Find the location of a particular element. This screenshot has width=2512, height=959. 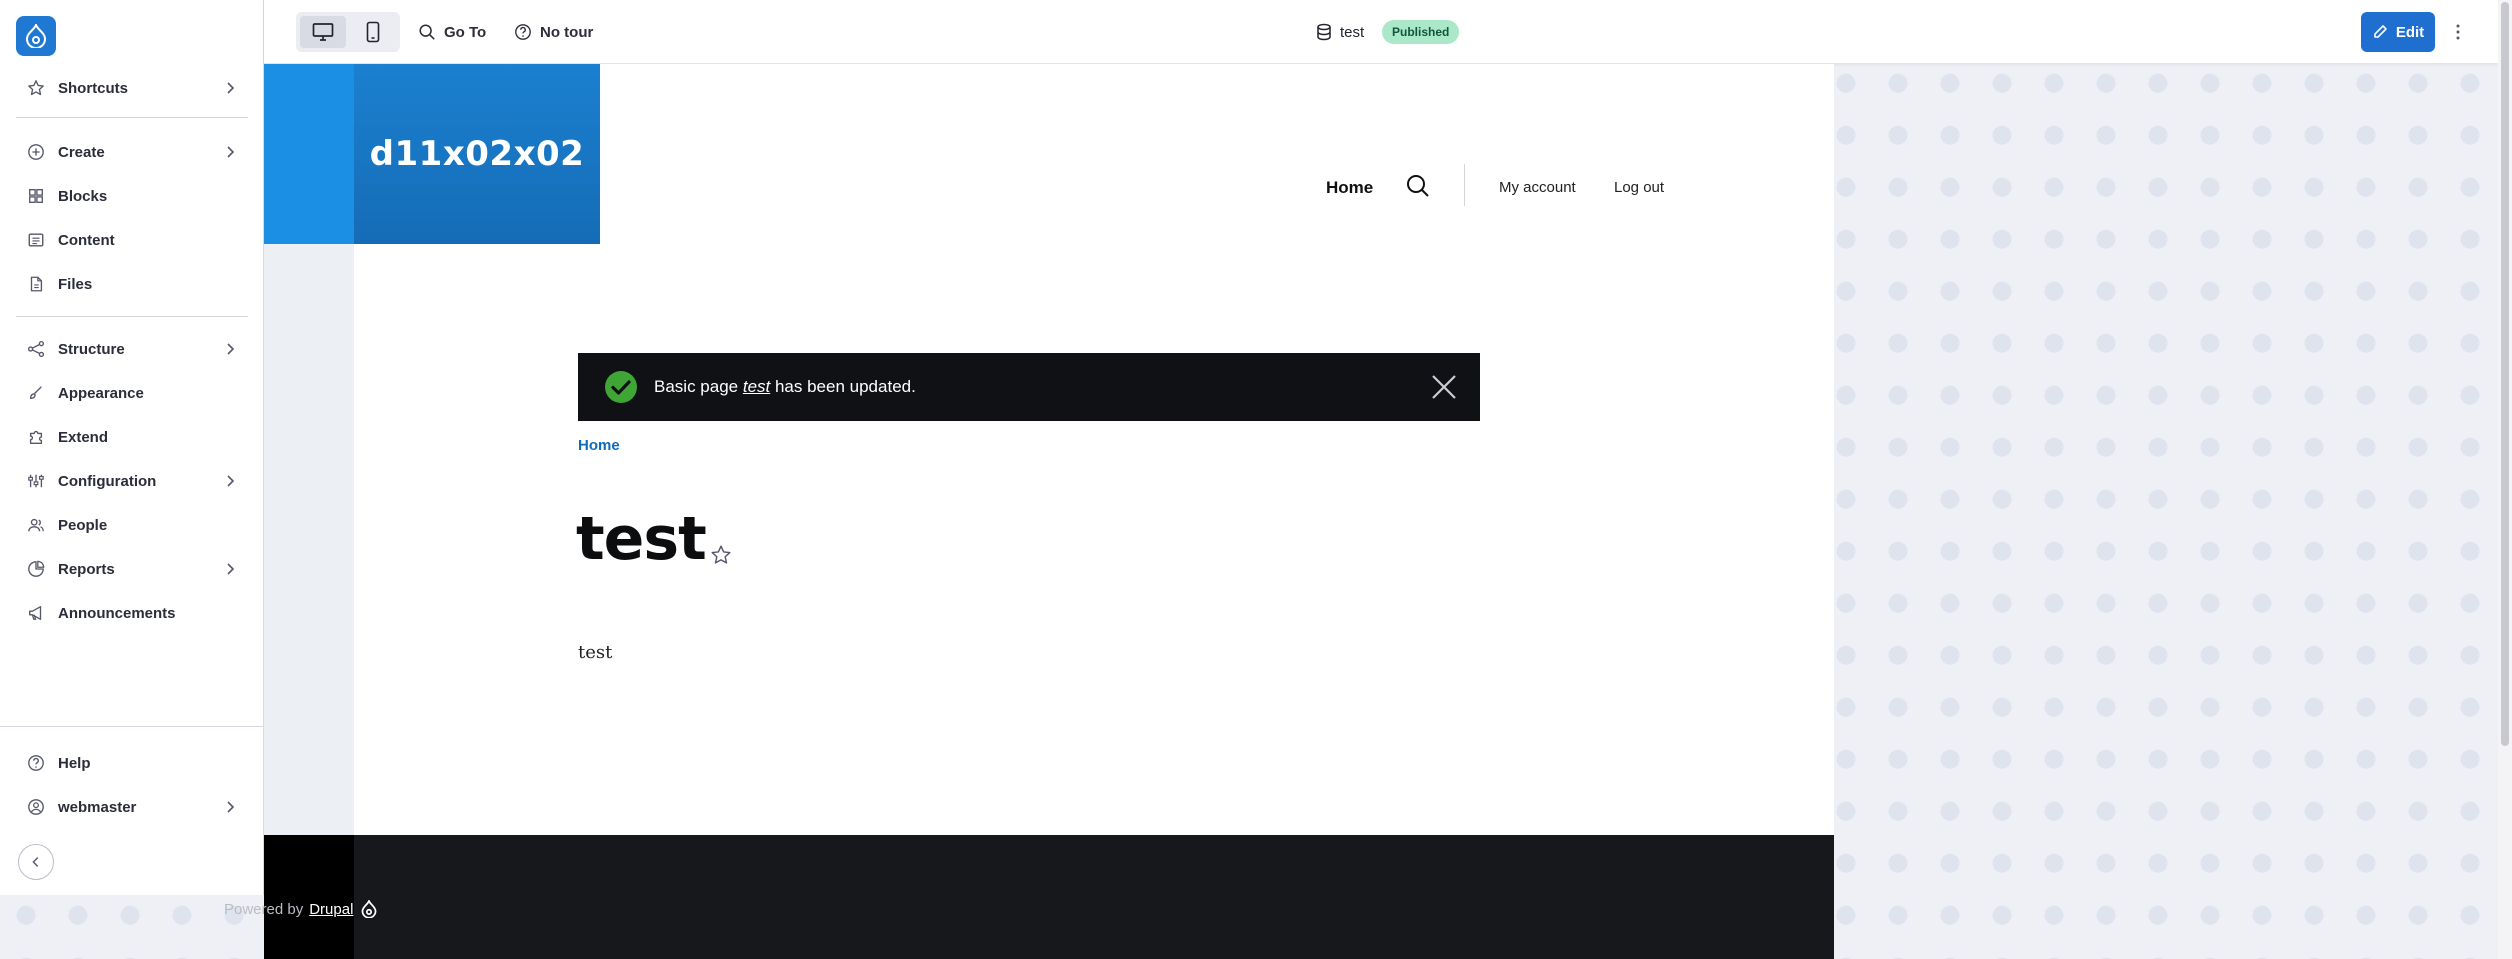

sidebar-item-label: Shortcuts is located at coordinates (93, 88).